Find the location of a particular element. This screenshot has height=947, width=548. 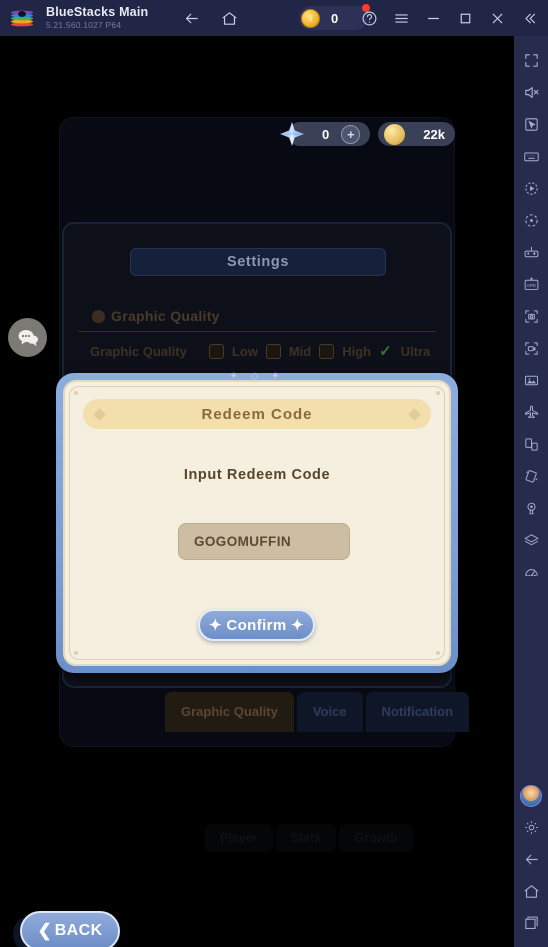

corner-ornament-br is located at coordinates (438, 653).